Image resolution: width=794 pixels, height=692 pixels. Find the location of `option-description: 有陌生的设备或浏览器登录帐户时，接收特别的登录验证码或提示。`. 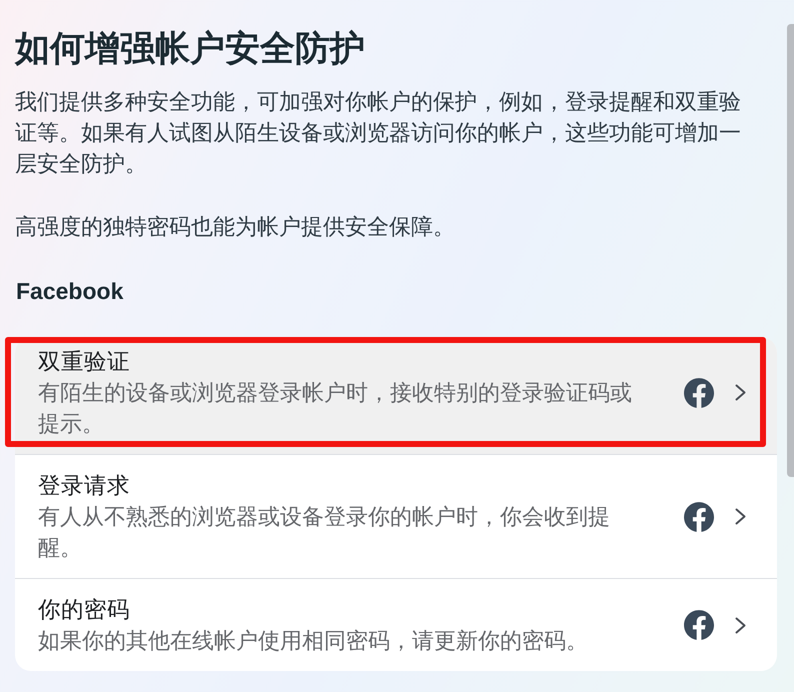

option-description: 有陌生的设备或浏览器登录帐户时，接收特别的登录验证码或提示。 is located at coordinates (335, 408).